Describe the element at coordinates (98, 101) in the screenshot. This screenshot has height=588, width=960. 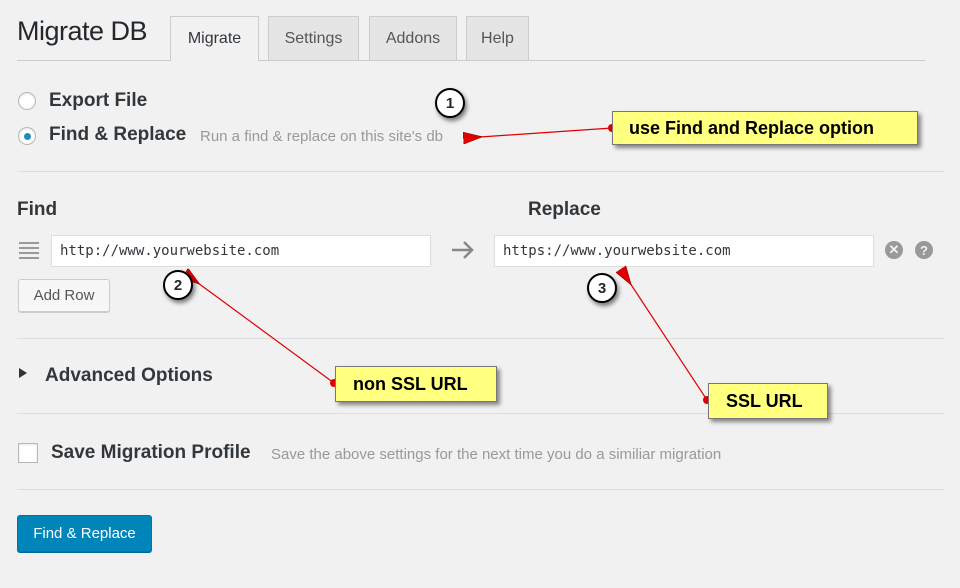
I see `export-file-label: Export File` at that location.